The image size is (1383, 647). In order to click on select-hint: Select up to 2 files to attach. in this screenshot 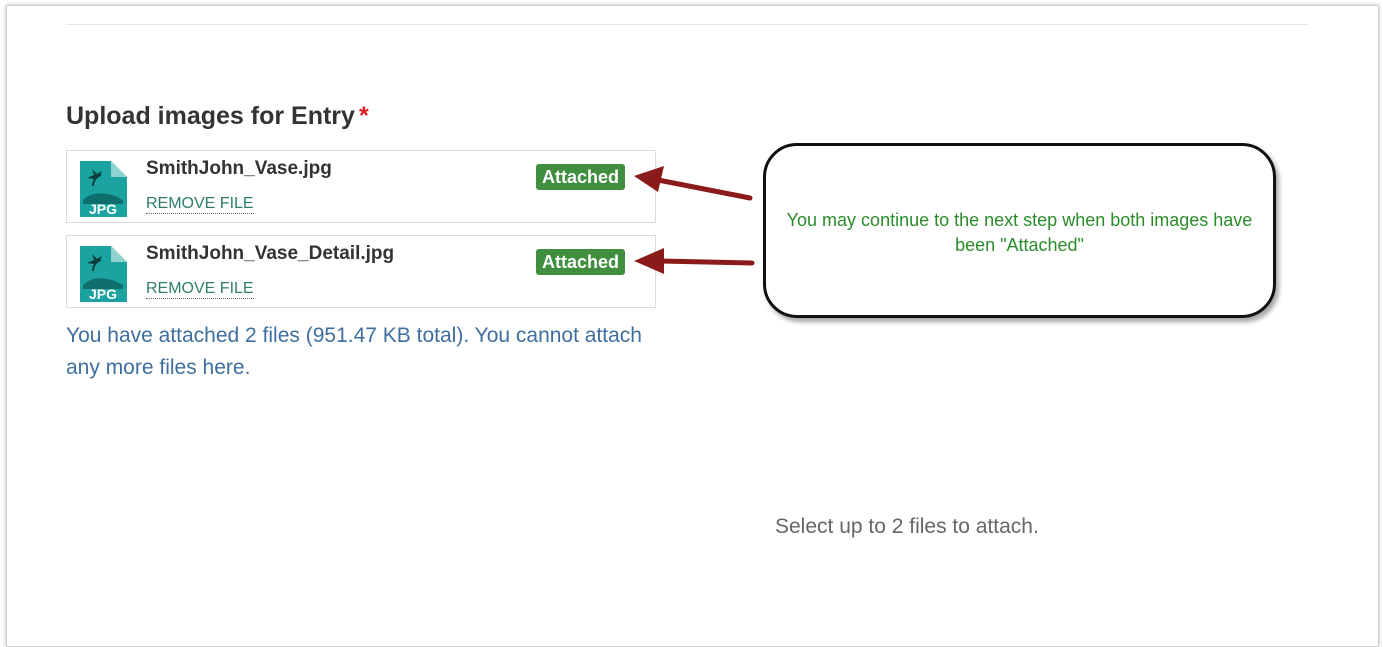, I will do `click(907, 526)`.